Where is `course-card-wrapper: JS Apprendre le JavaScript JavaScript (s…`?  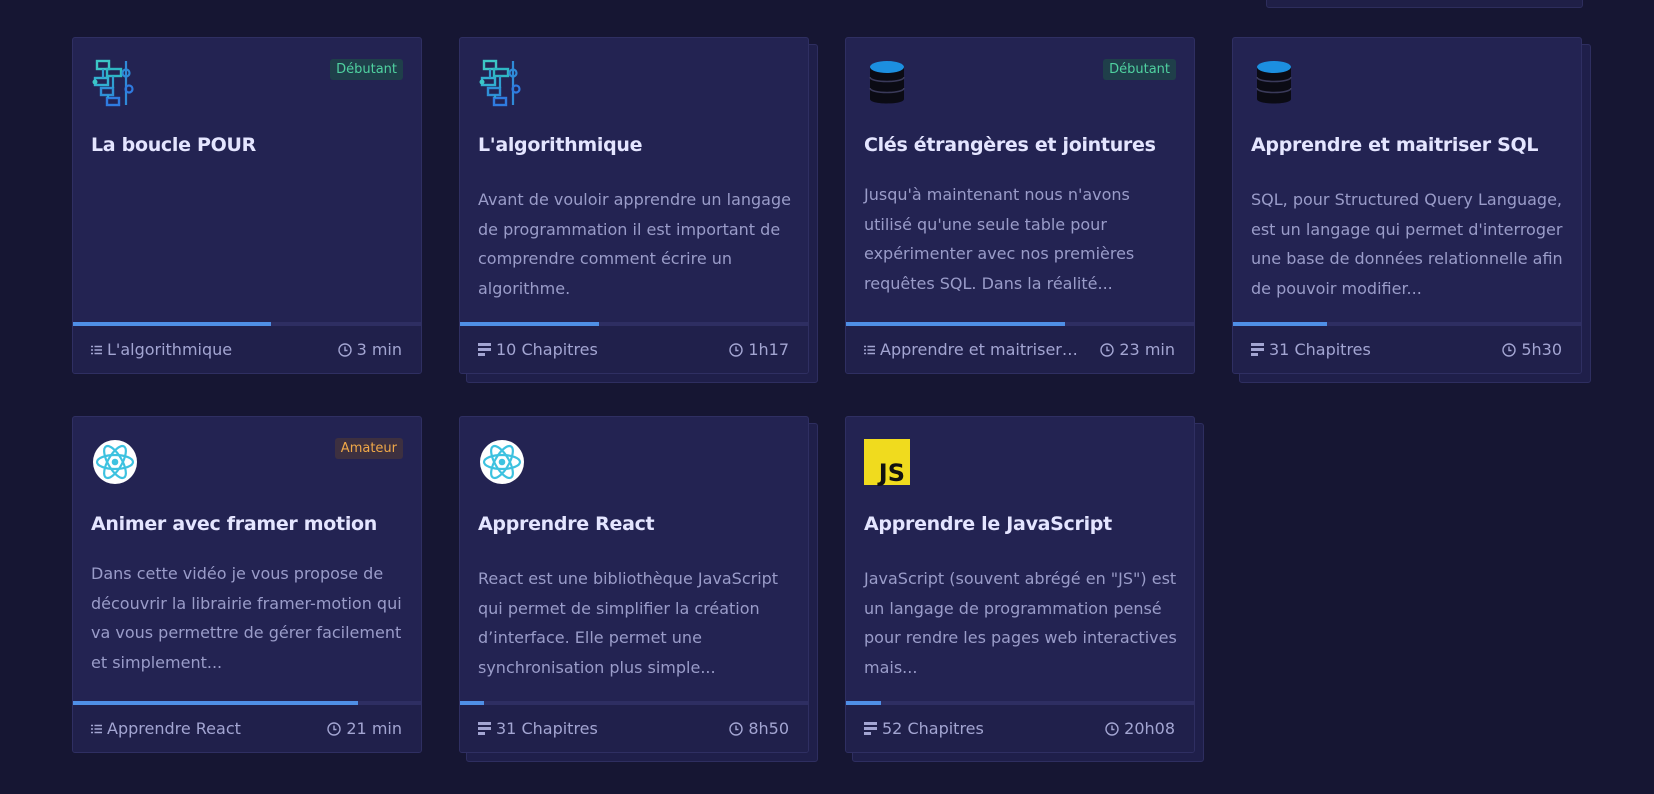
course-card-wrapper: JS Apprendre le JavaScript JavaScript (s… is located at coordinates (1024, 589).